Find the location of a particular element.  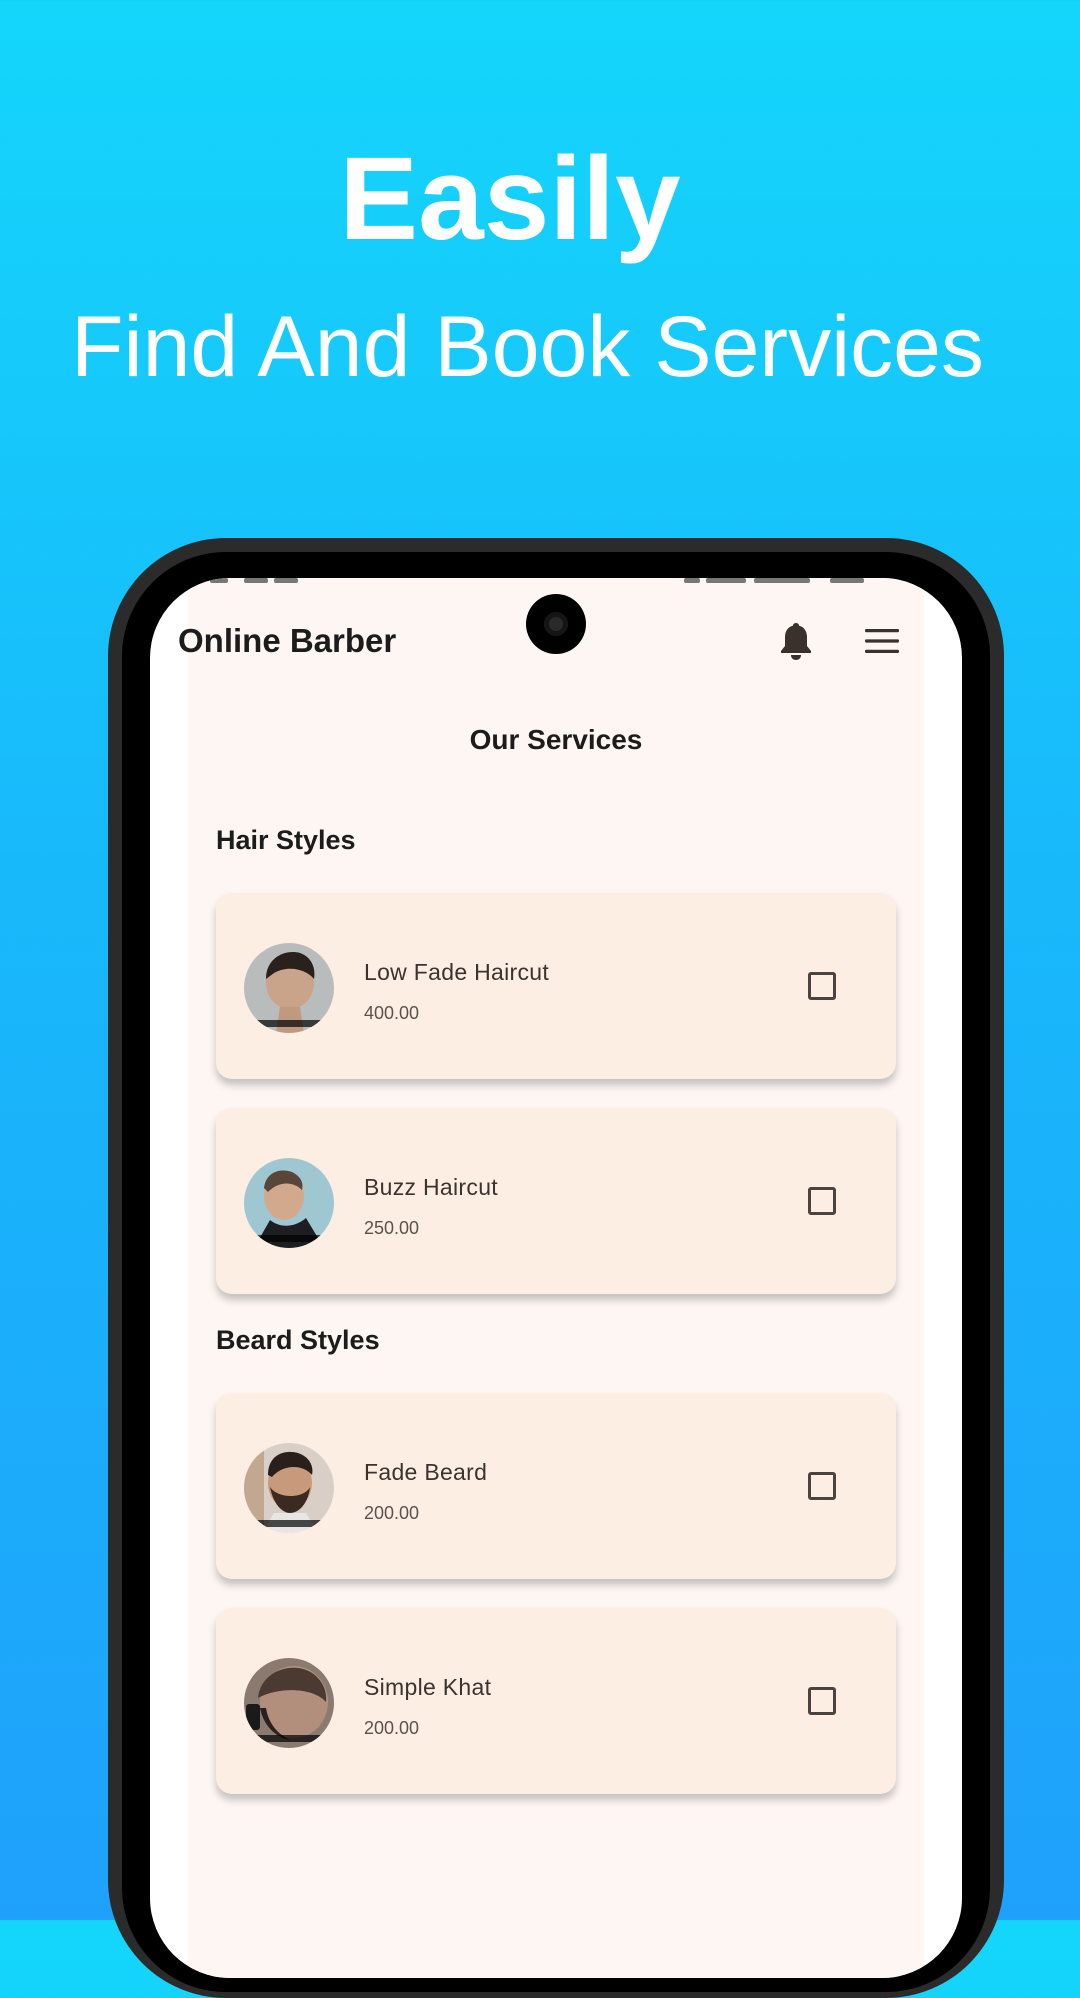

section-heading-beard-styles: Beard Styles is located at coordinates (298, 1340).